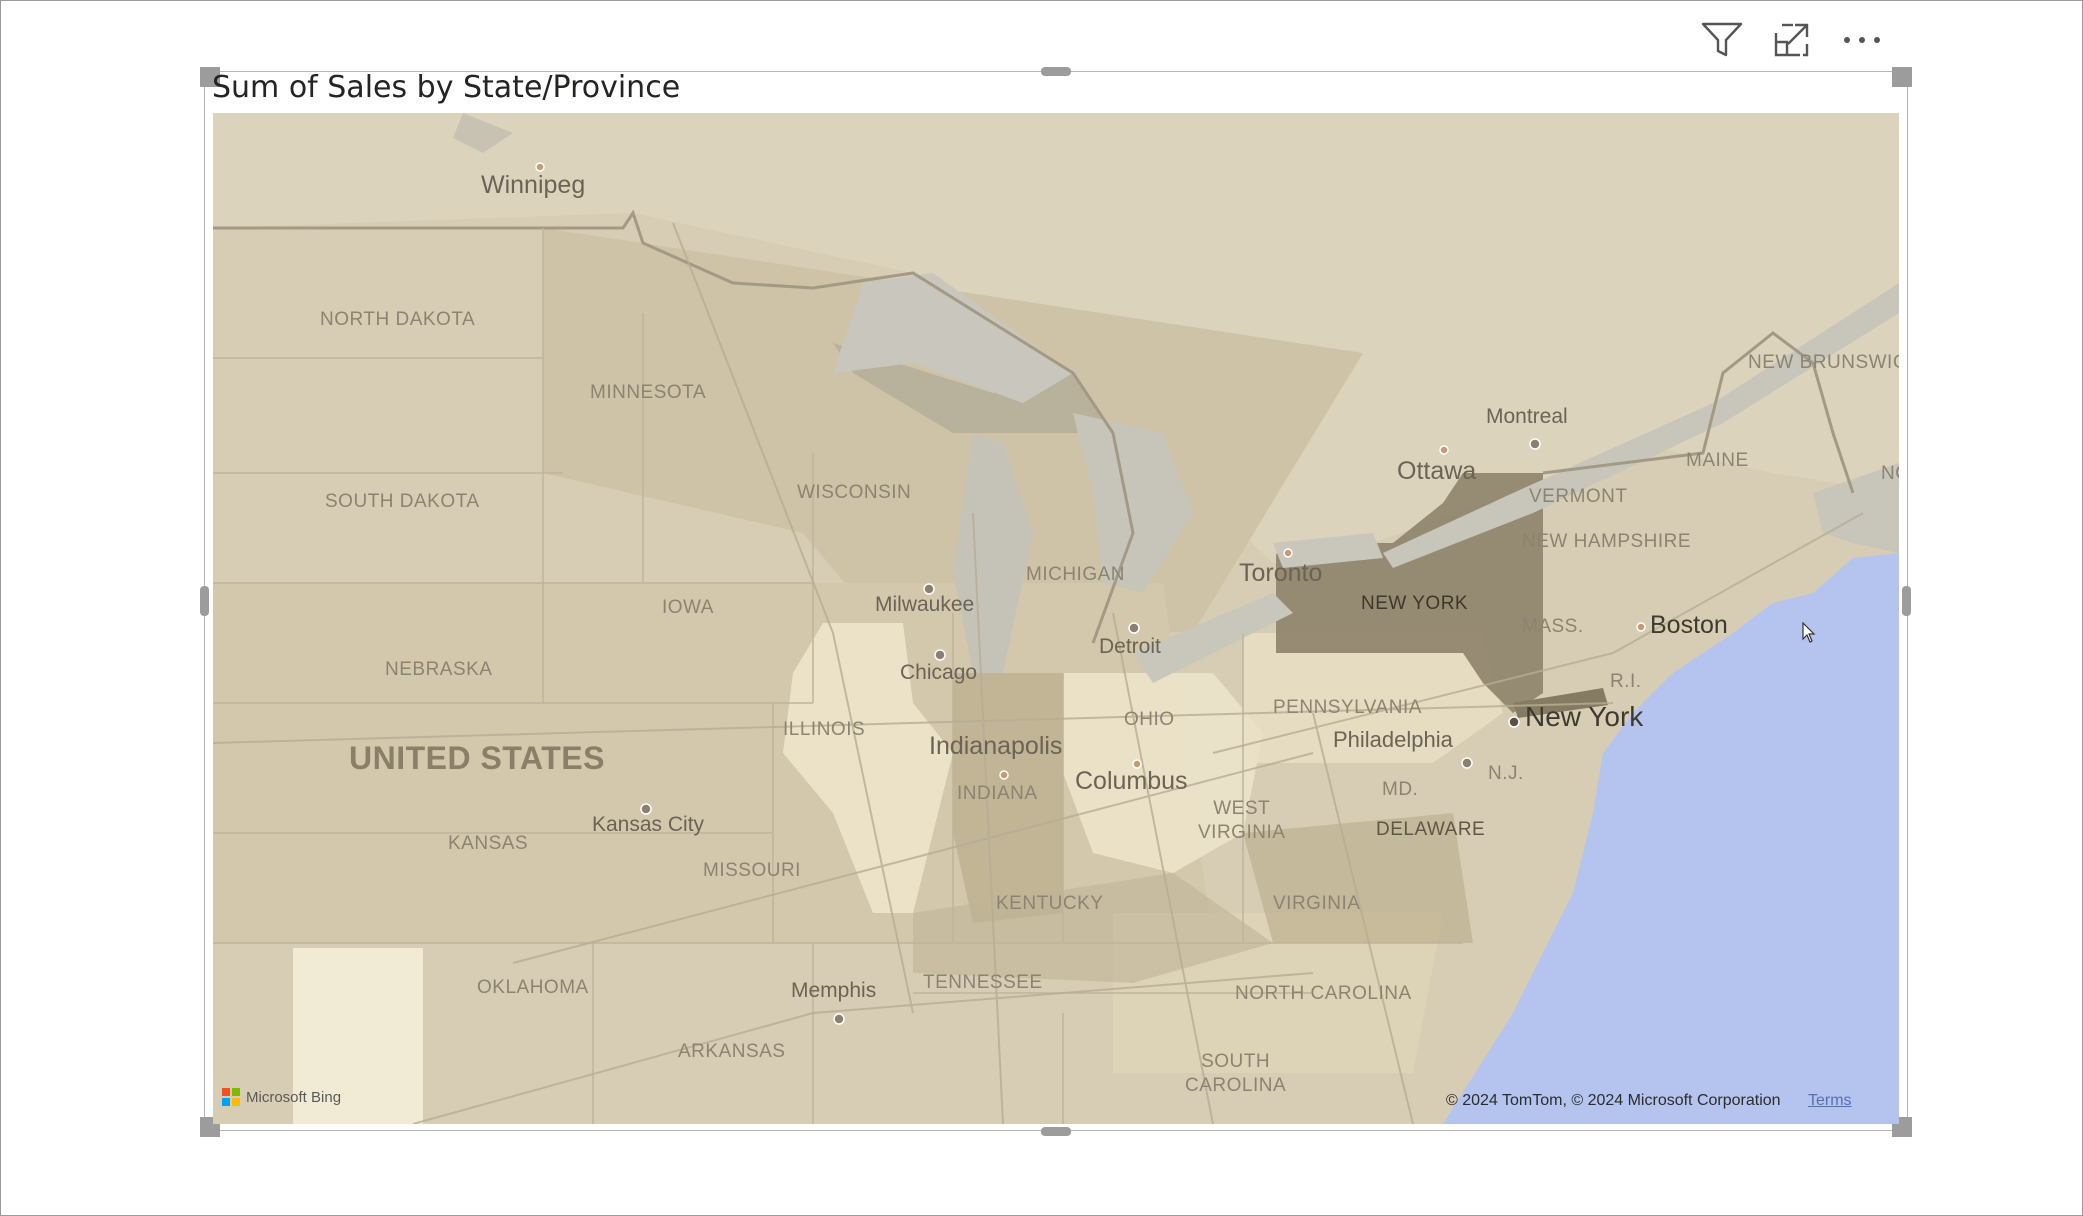 The width and height of the screenshot is (2083, 1216). What do you see at coordinates (940, 655) in the screenshot?
I see `marker-chicago` at bounding box center [940, 655].